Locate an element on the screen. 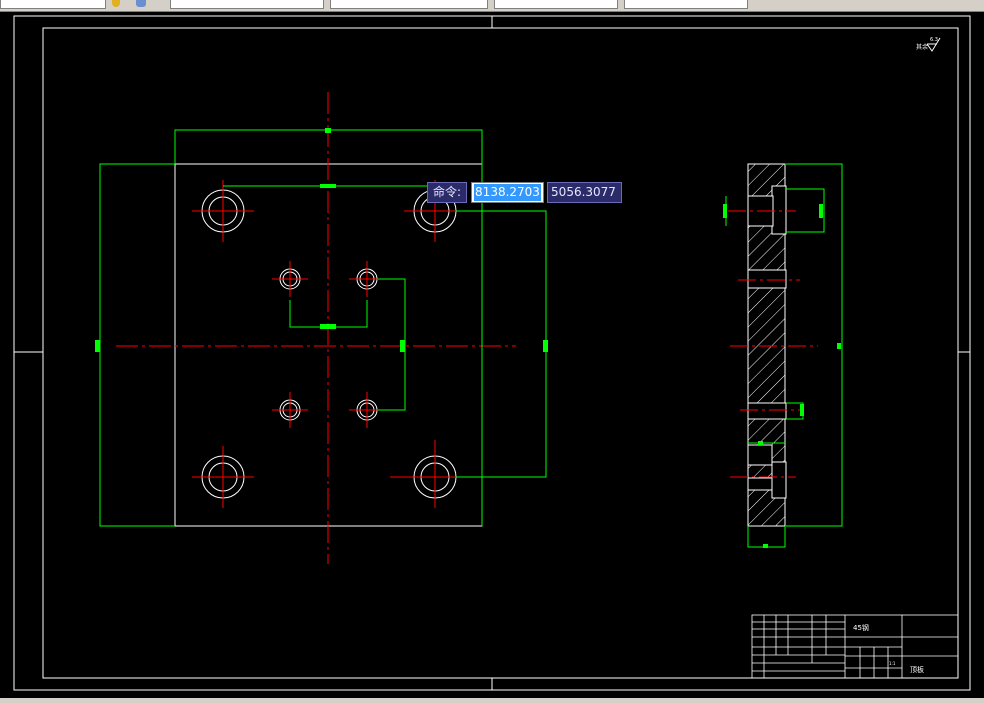 The width and height of the screenshot is (984, 703). title-part-name: 顶板 is located at coordinates (917, 669).